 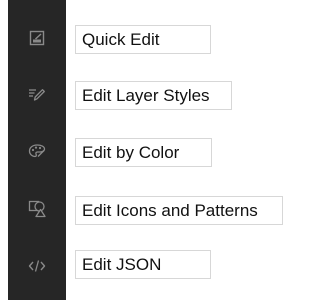 What do you see at coordinates (153, 95) in the screenshot?
I see `edit-layer-styles-label: Edit Layer Styles` at bounding box center [153, 95].